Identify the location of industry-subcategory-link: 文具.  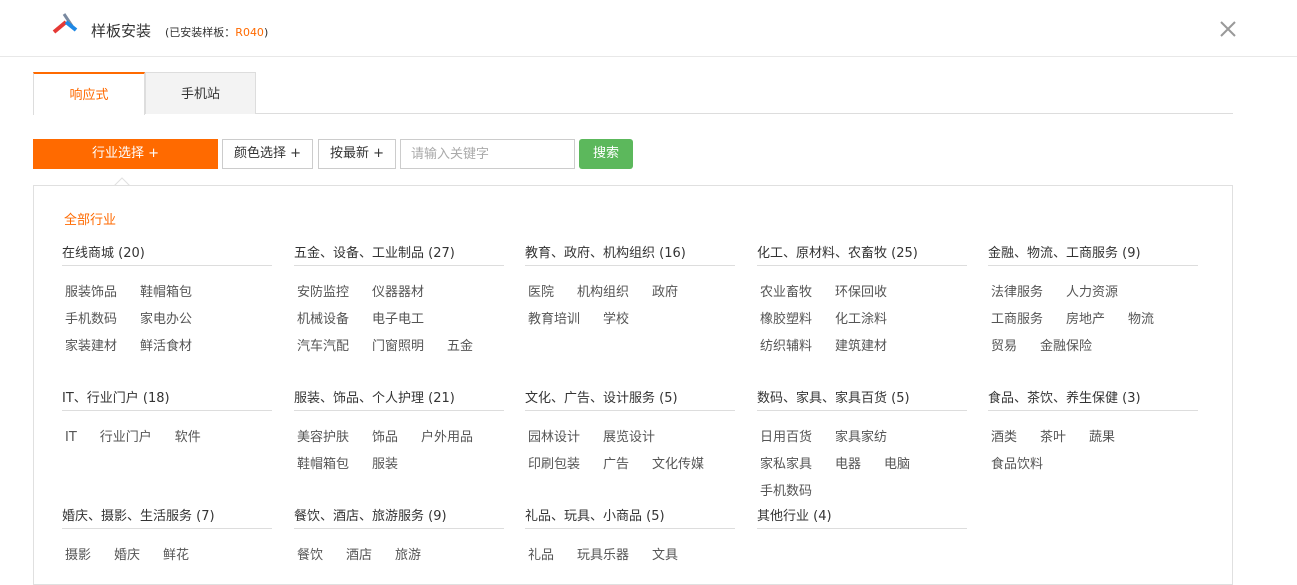
(665, 555).